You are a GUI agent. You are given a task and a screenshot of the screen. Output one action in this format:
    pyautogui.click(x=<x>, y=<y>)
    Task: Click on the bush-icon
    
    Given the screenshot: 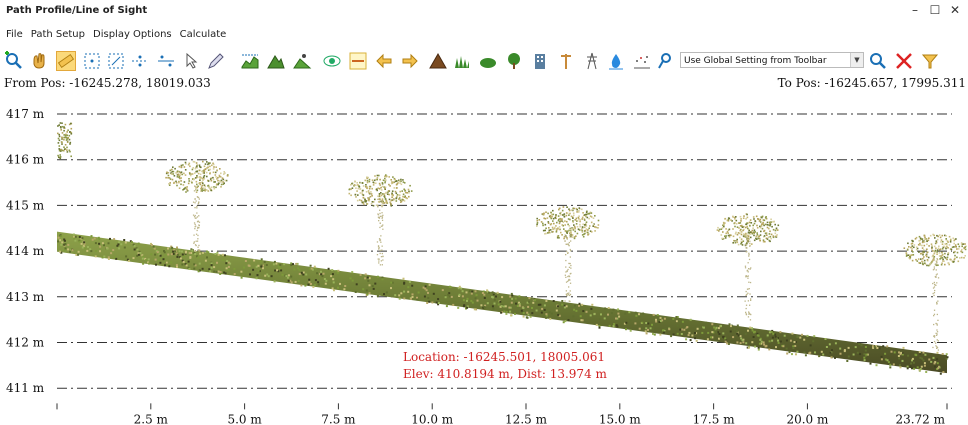 What is the action you would take?
    pyautogui.click(x=488, y=61)
    